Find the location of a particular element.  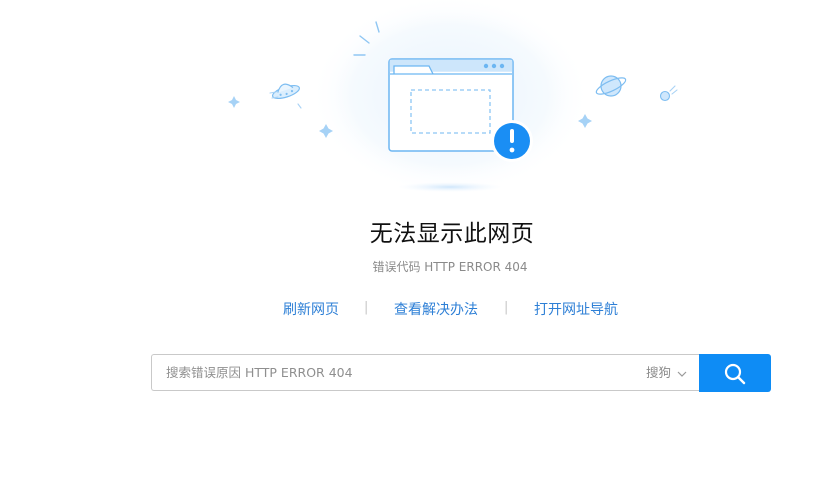

exclamation-icon is located at coordinates (512, 141).